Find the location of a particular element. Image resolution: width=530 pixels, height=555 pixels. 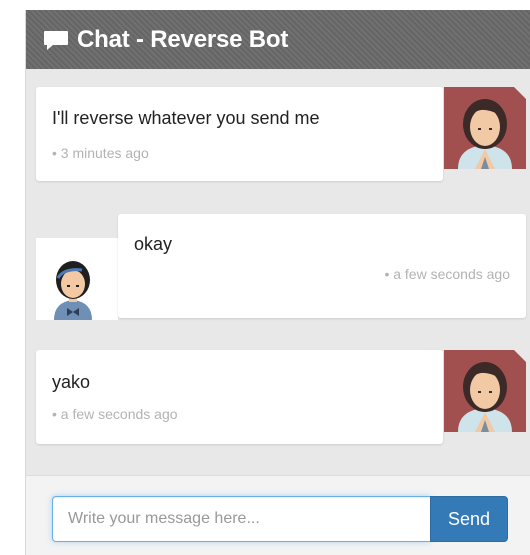

chat-title: Chat - Reverse Bot is located at coordinates (183, 39).